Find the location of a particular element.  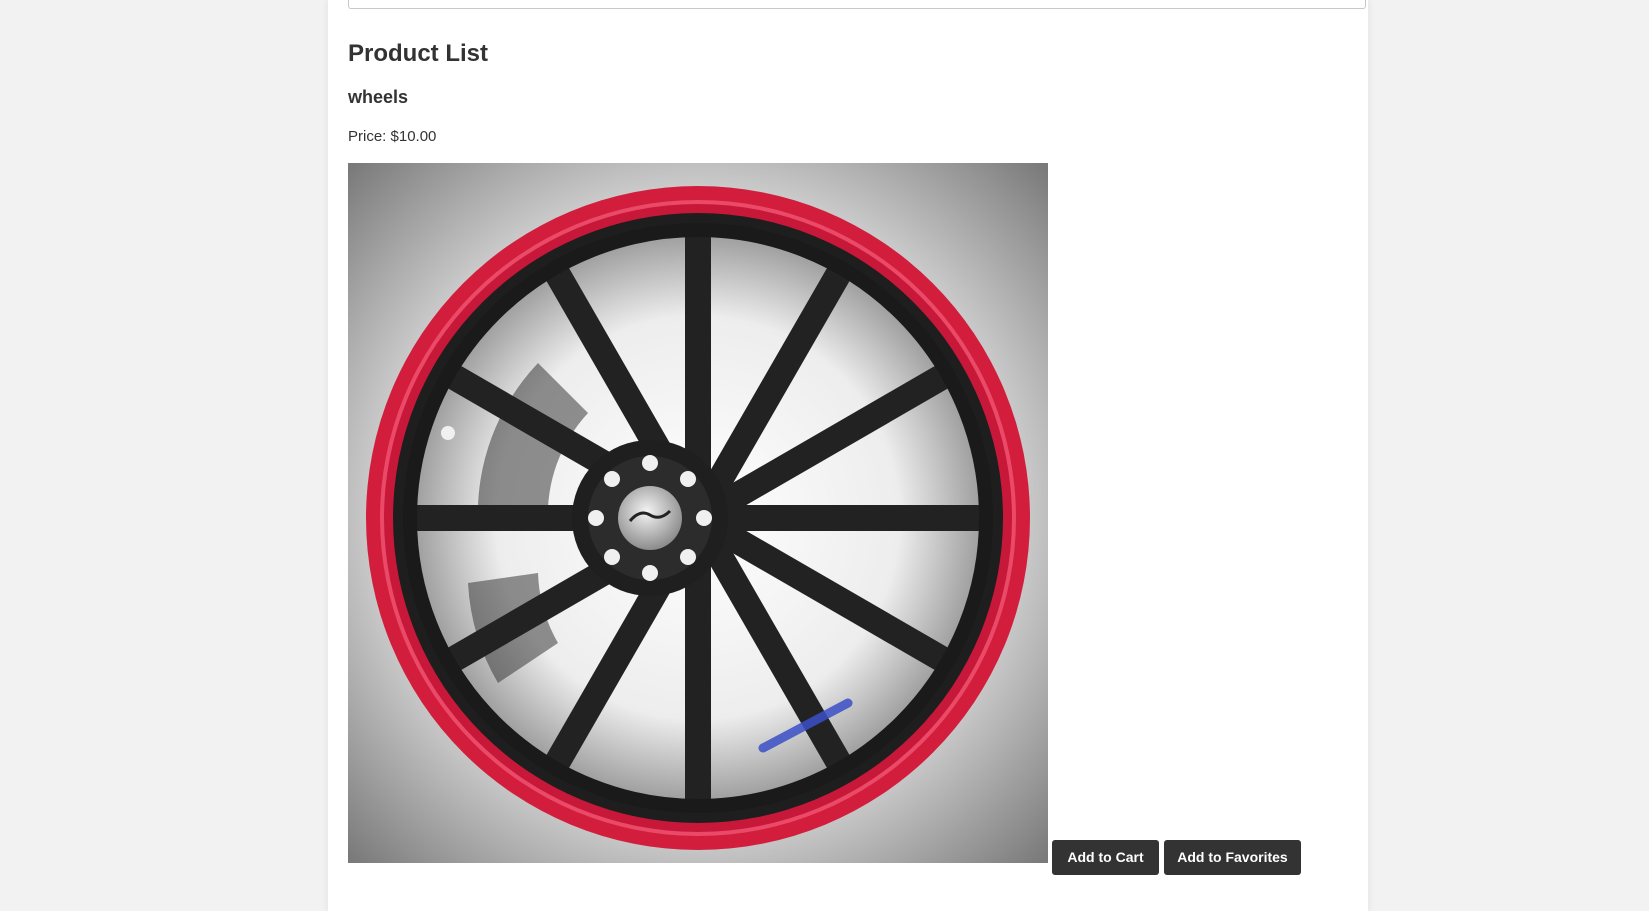

add-to-favorites-button: Add to Favorites is located at coordinates (1232, 857).